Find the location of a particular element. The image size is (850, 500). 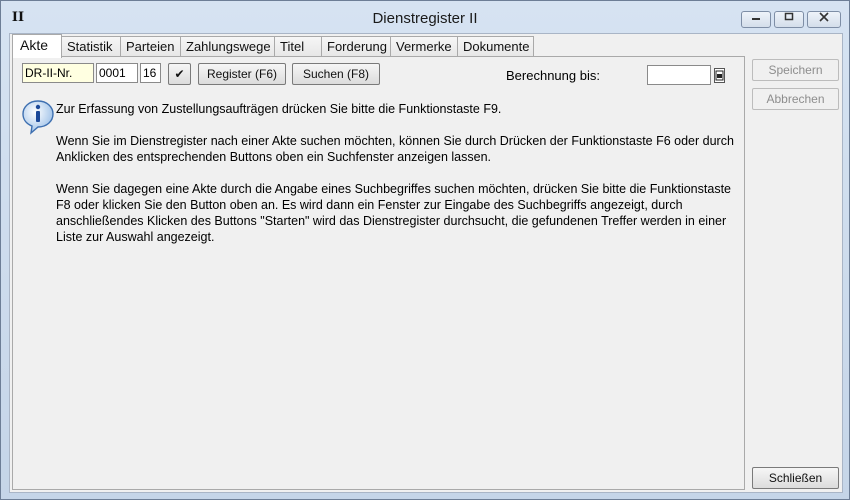

close-icon is located at coordinates (824, 17).